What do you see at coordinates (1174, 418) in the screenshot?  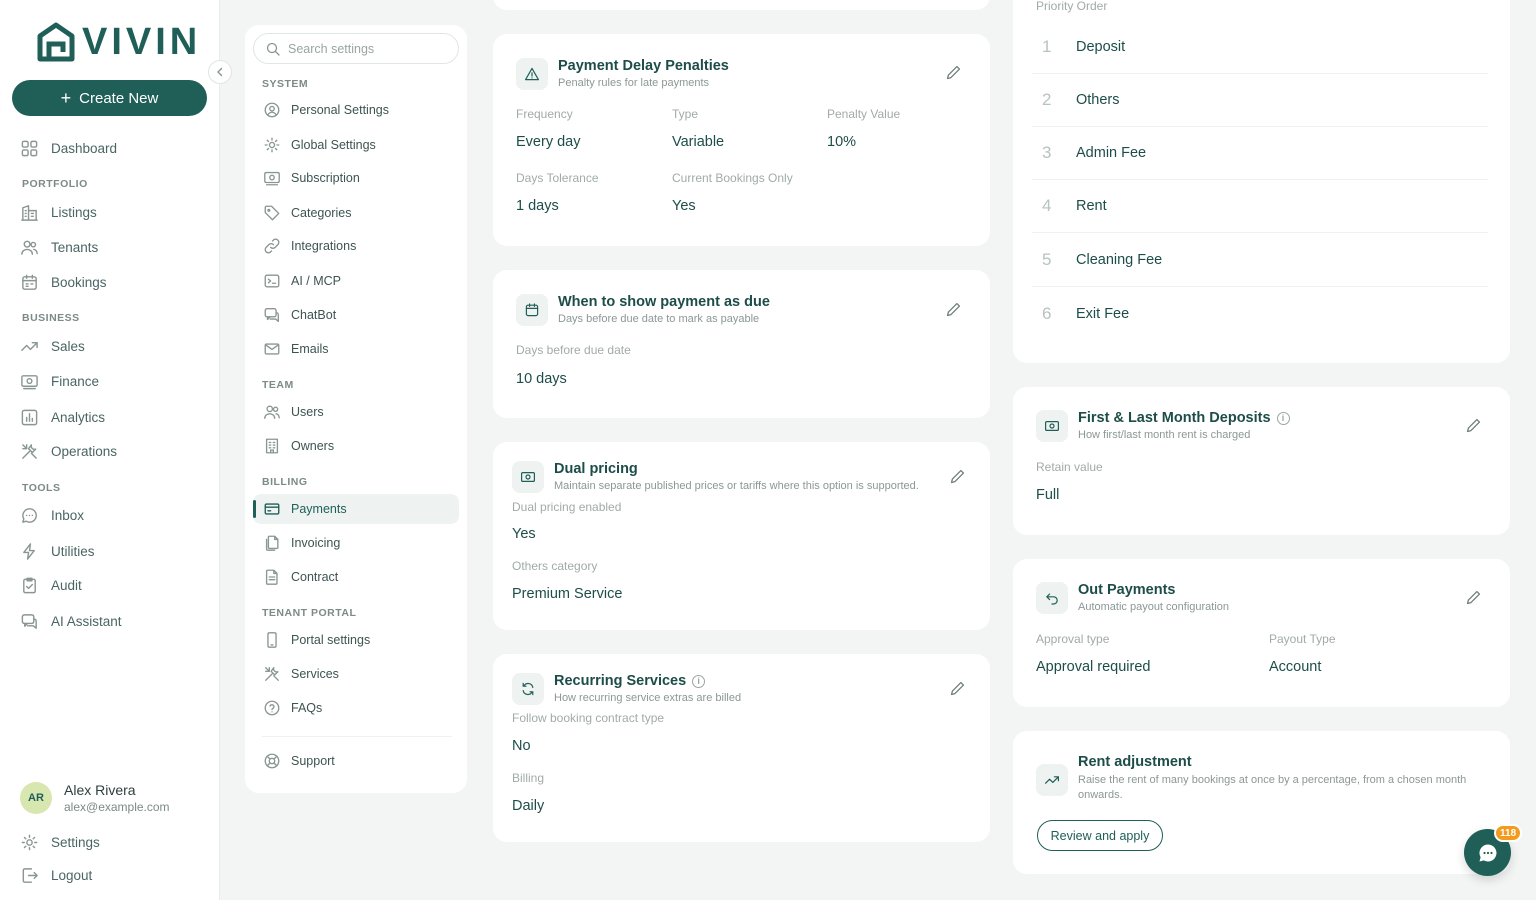 I see `card-title-text: First & Last Month Deposits` at bounding box center [1174, 418].